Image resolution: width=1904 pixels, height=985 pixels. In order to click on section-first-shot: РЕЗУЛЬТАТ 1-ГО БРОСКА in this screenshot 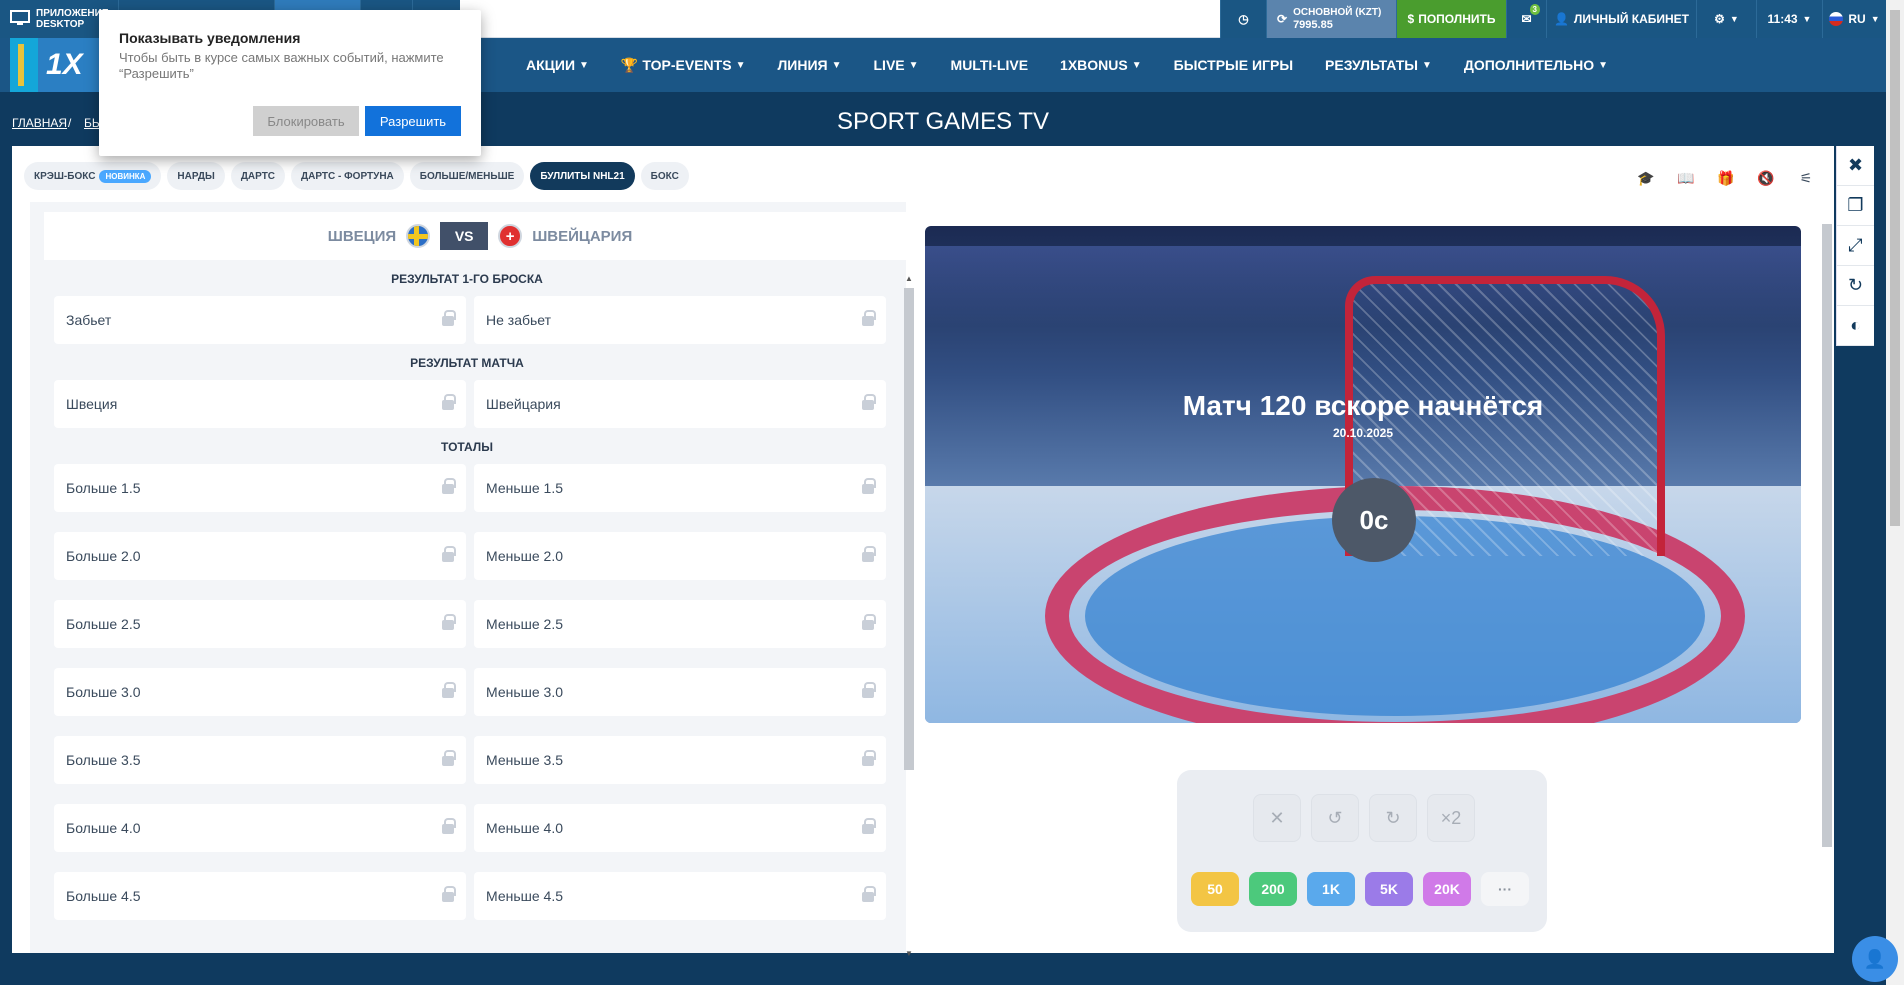, I will do `click(467, 279)`.